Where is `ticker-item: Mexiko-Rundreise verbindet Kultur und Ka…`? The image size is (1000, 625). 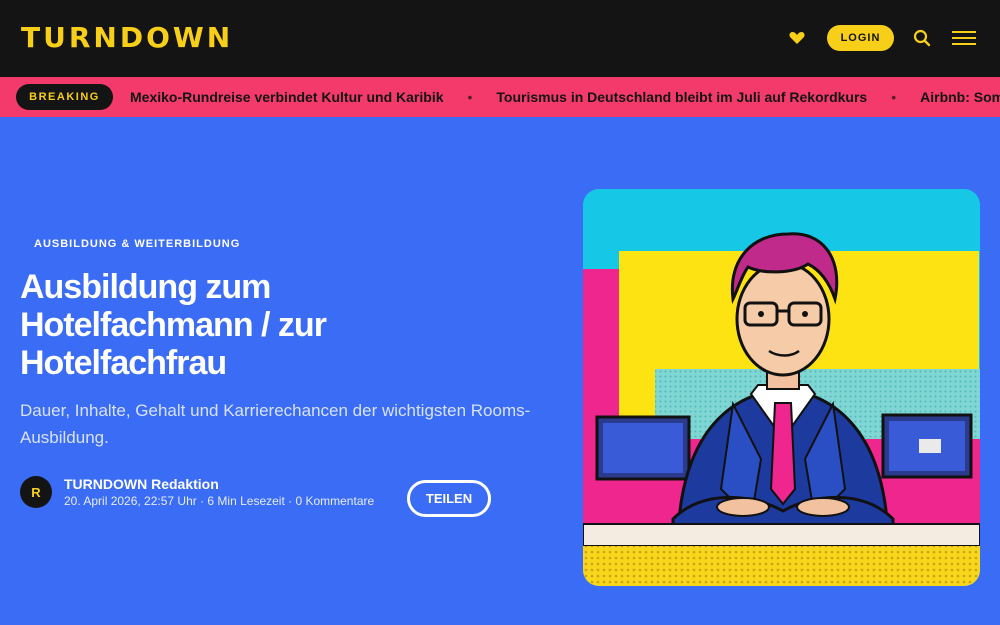 ticker-item: Mexiko-Rundreise verbindet Kultur und Ka… is located at coordinates (287, 97).